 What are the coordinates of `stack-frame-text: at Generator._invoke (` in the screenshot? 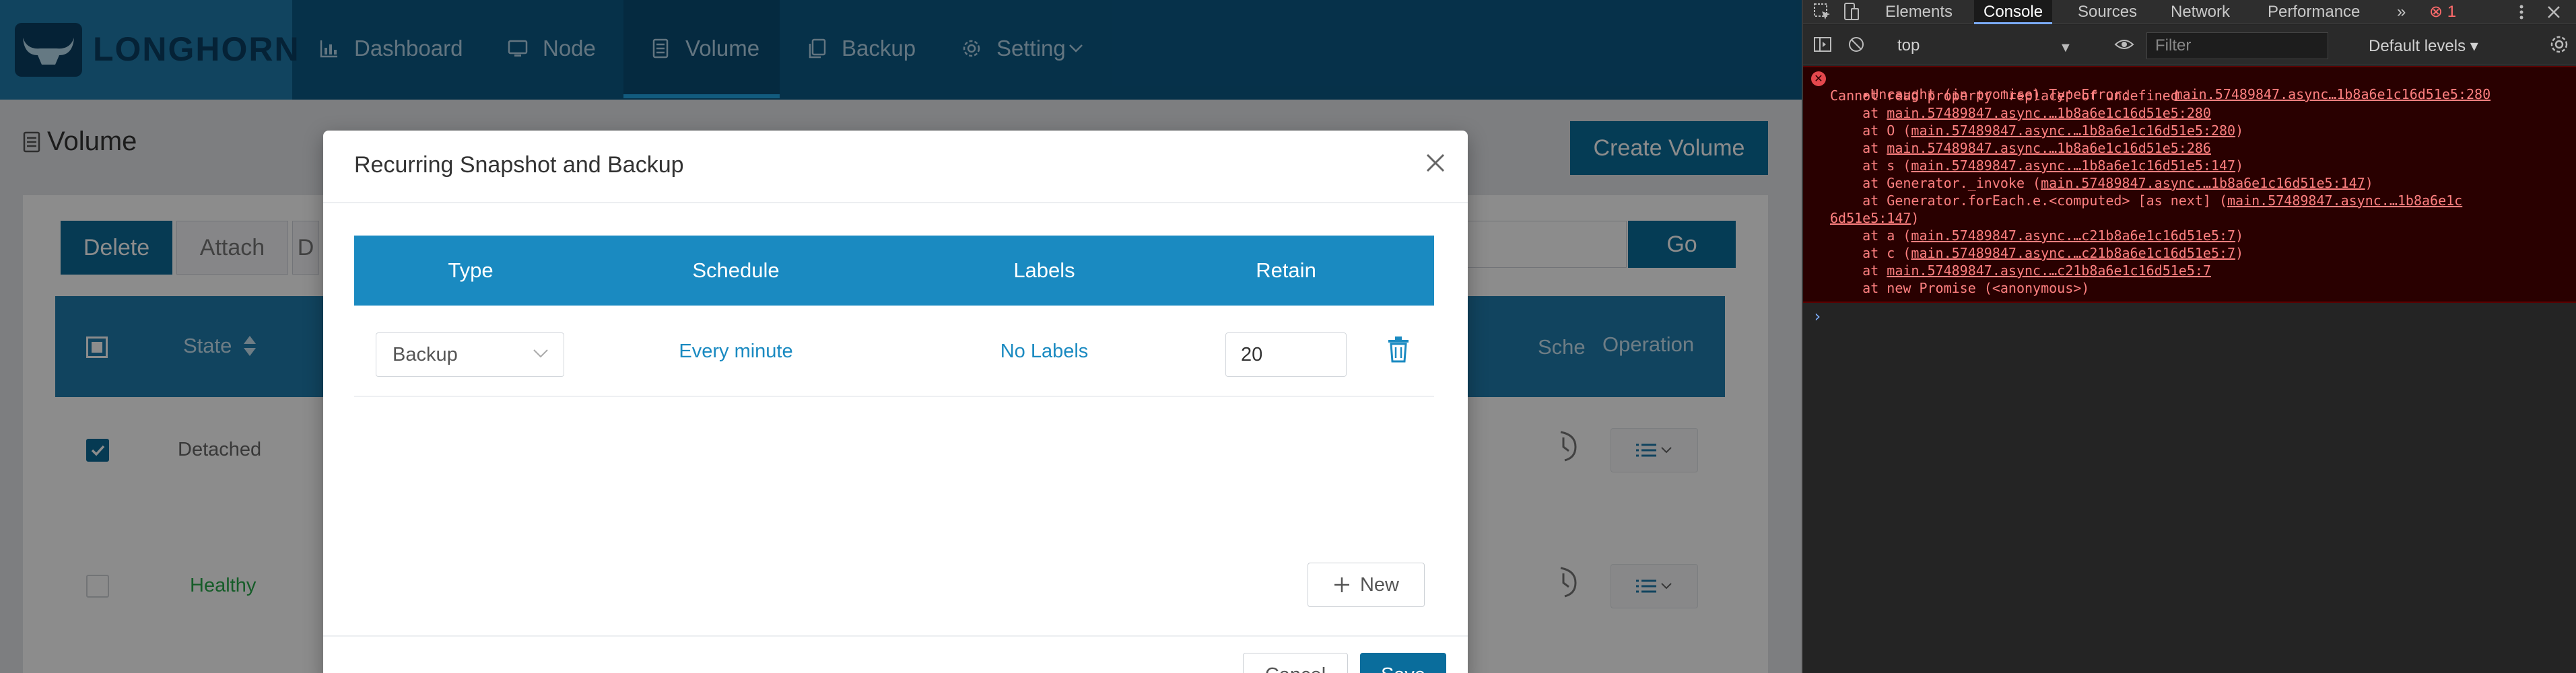 It's located at (1936, 183).